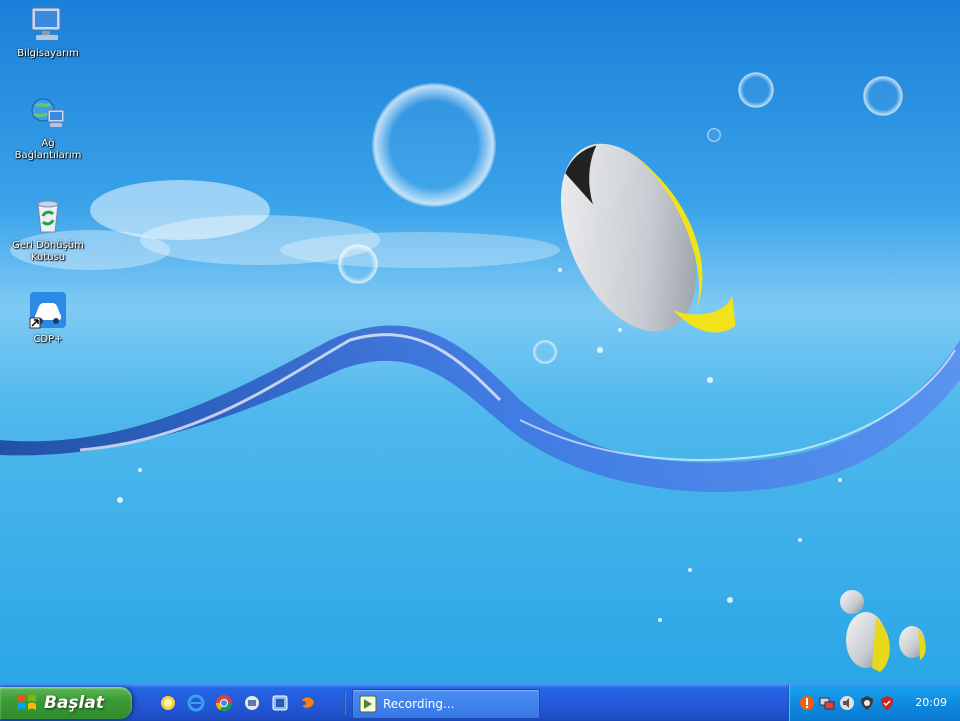 The height and width of the screenshot is (721, 960). What do you see at coordinates (847, 703) in the screenshot?
I see `volume-icon` at bounding box center [847, 703].